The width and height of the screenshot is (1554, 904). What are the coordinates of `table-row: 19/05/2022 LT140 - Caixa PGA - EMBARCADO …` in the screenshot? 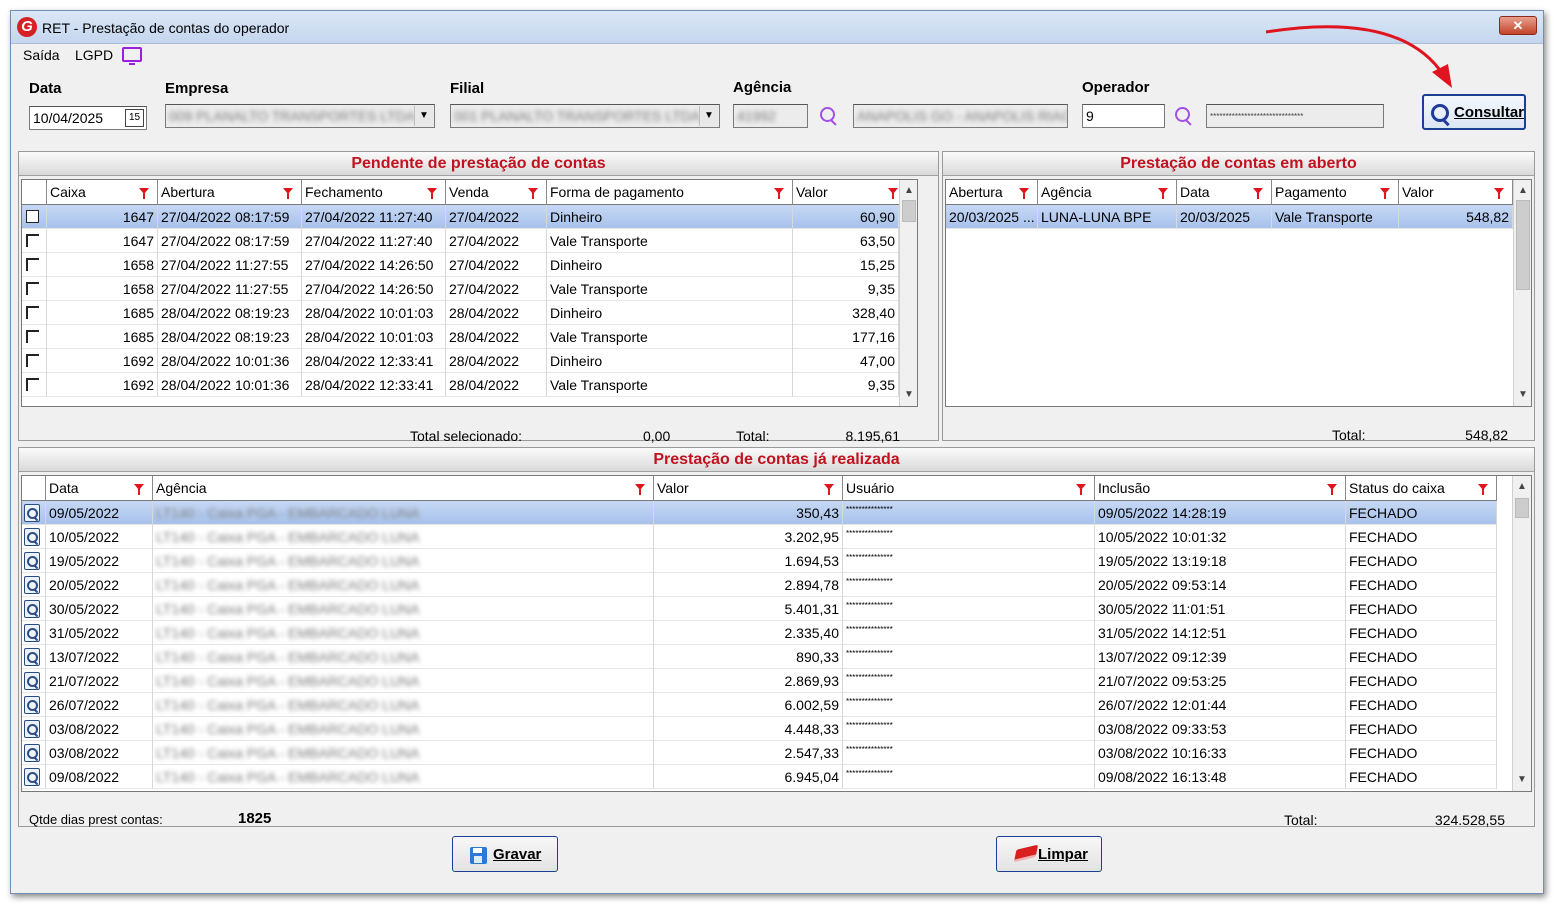 It's located at (759, 561).